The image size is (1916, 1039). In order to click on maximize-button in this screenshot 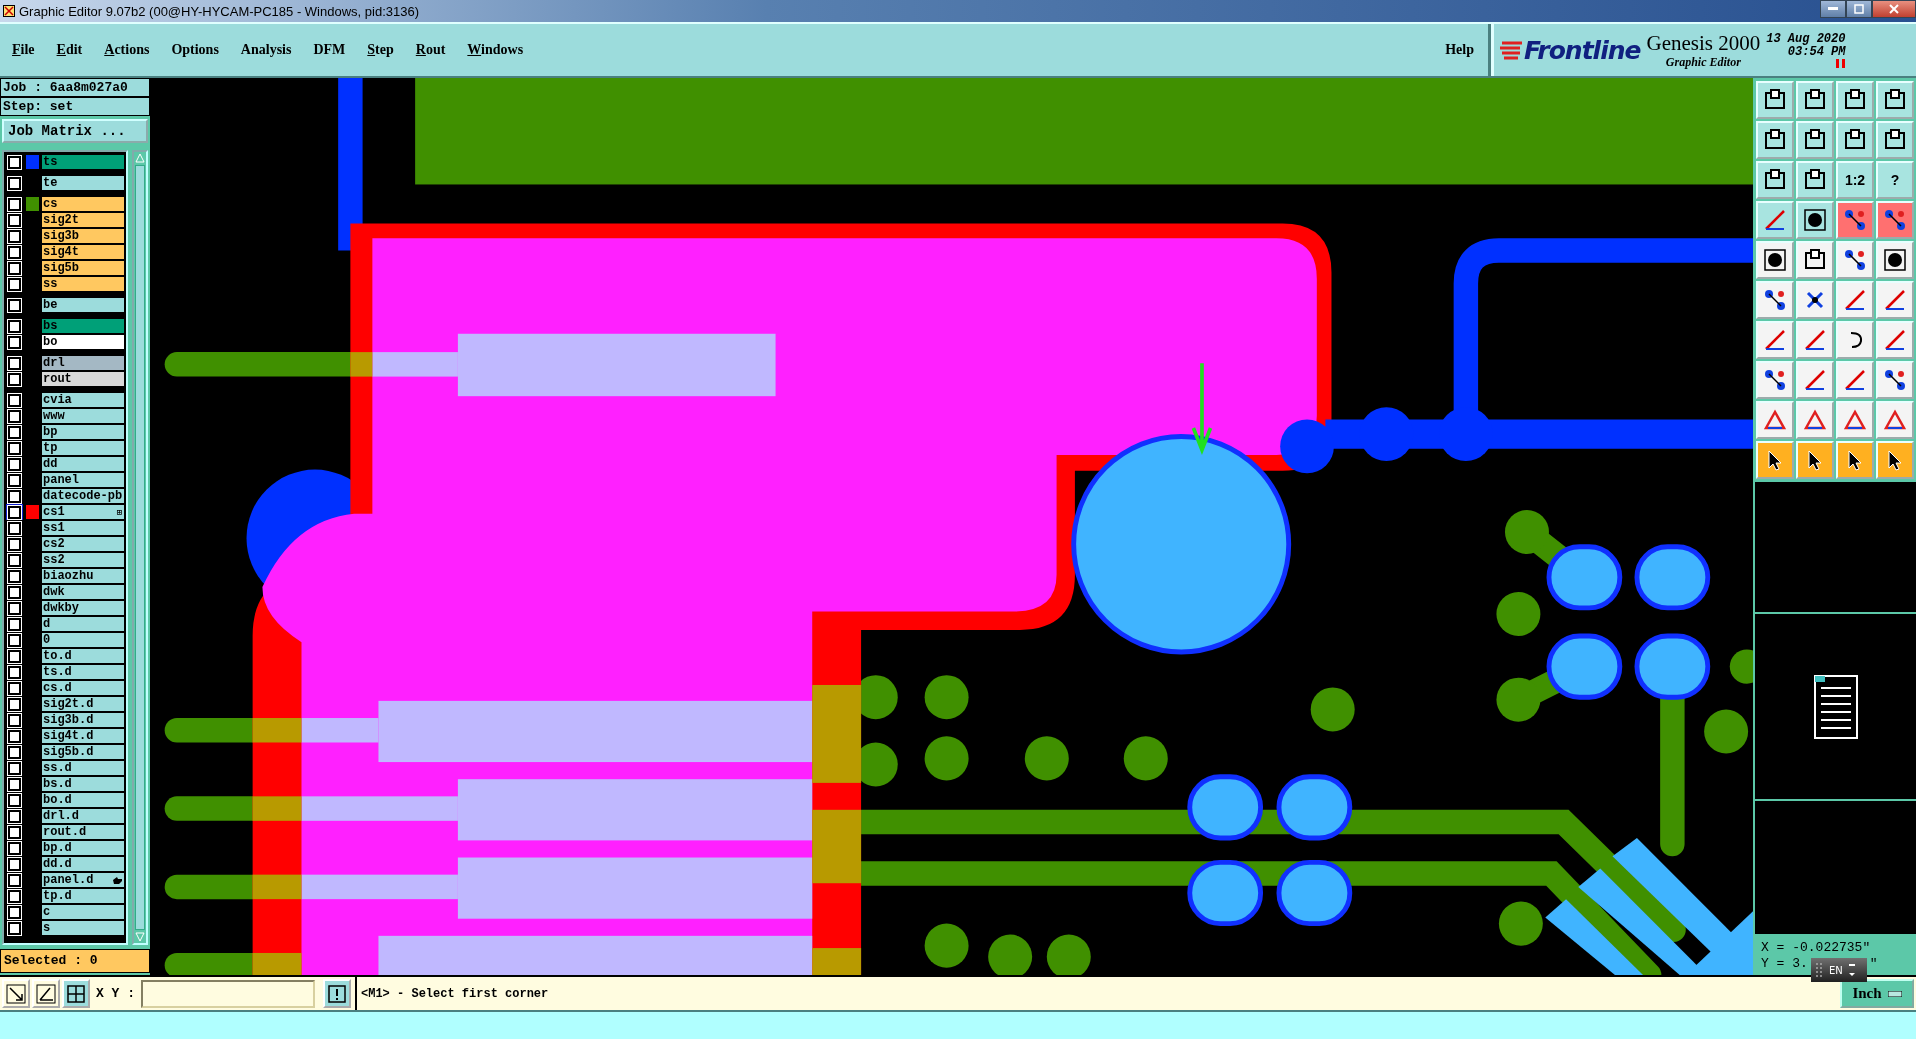, I will do `click(1859, 9)`.